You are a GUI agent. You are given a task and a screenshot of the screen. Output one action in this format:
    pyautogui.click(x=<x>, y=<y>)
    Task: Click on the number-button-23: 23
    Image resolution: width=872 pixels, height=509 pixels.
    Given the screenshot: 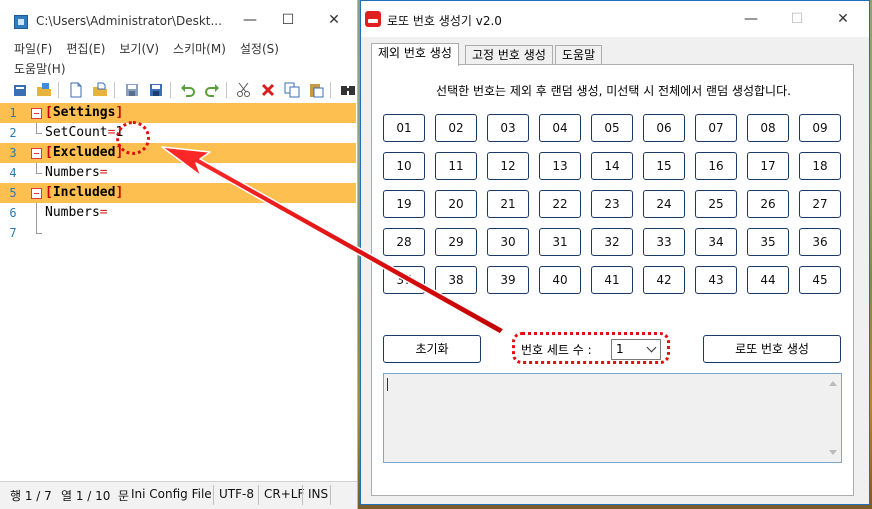 What is the action you would take?
    pyautogui.click(x=612, y=204)
    